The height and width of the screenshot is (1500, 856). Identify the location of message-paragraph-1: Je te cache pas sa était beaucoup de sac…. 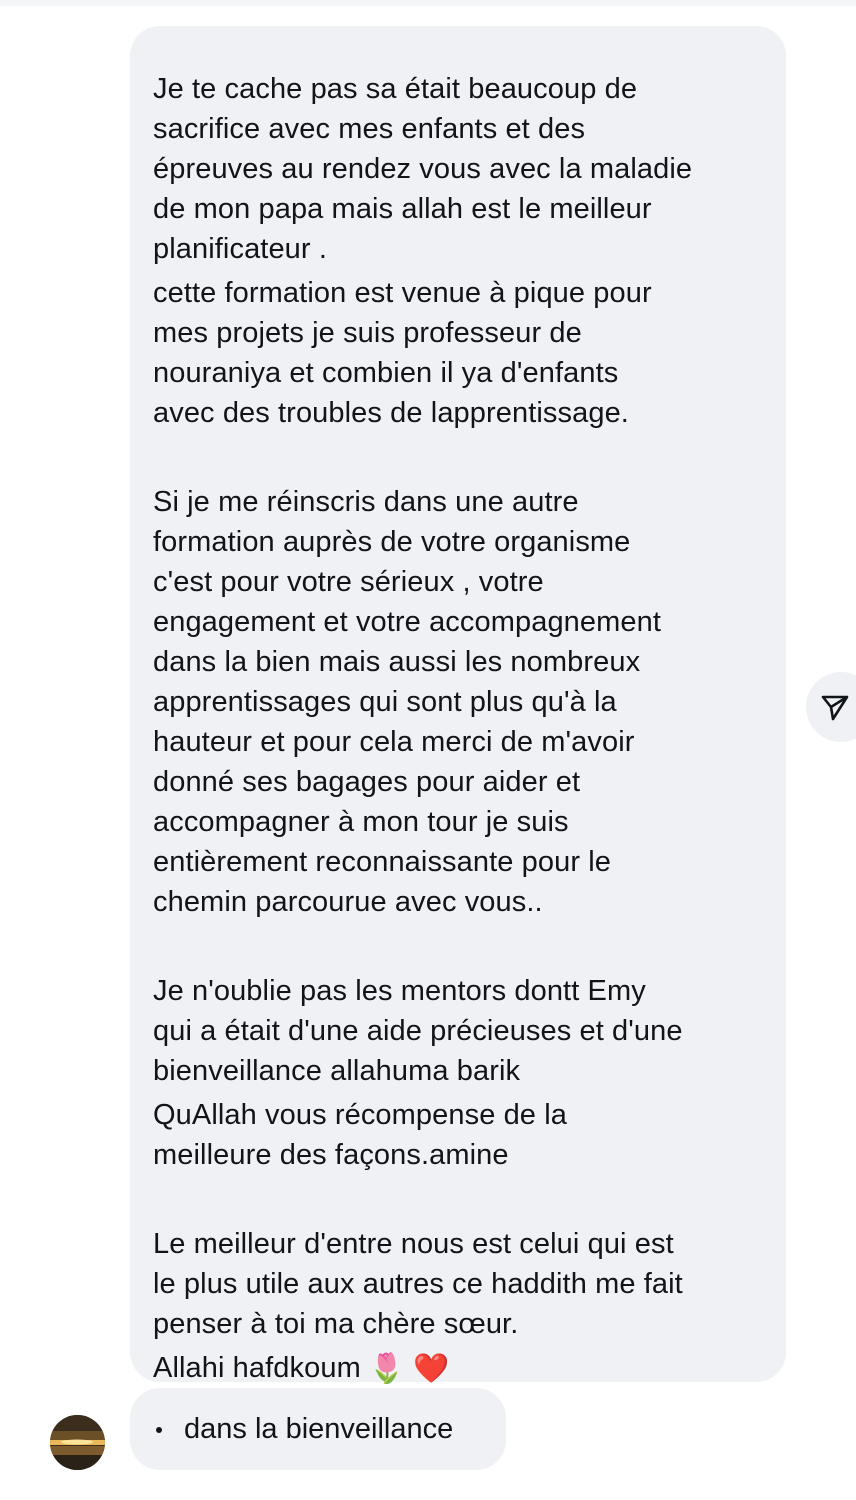
(423, 169).